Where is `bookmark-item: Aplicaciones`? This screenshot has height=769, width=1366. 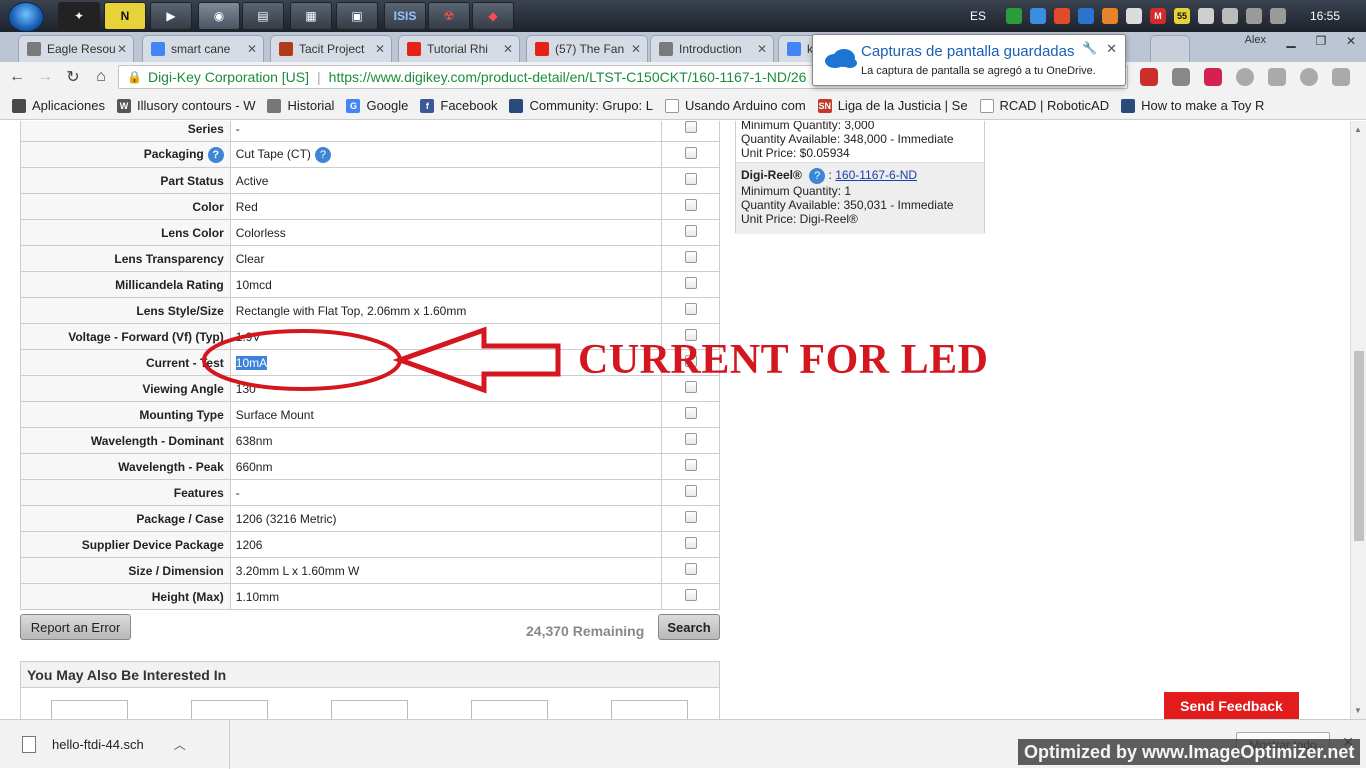 bookmark-item: Aplicaciones is located at coordinates (58, 105).